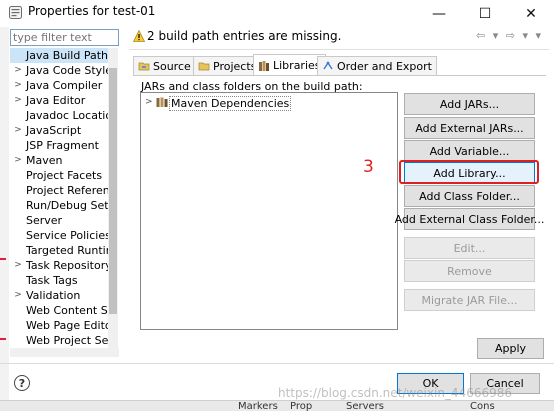 This screenshot has width=554, height=412. I want to click on tree-item-project-facets: Project Facets, so click(60, 175).